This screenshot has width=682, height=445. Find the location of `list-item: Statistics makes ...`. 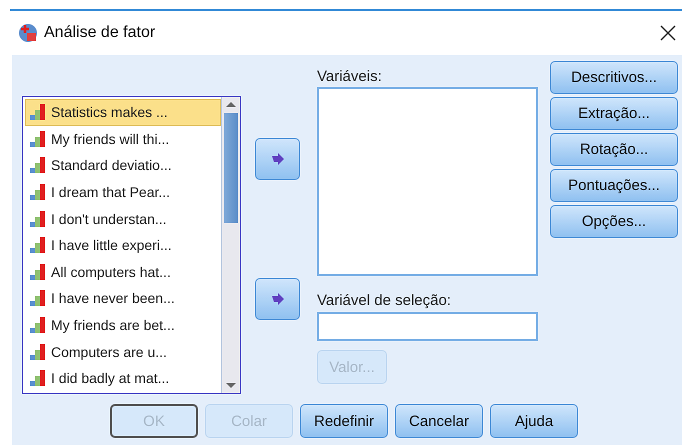

list-item: Statistics makes ... is located at coordinates (123, 112).